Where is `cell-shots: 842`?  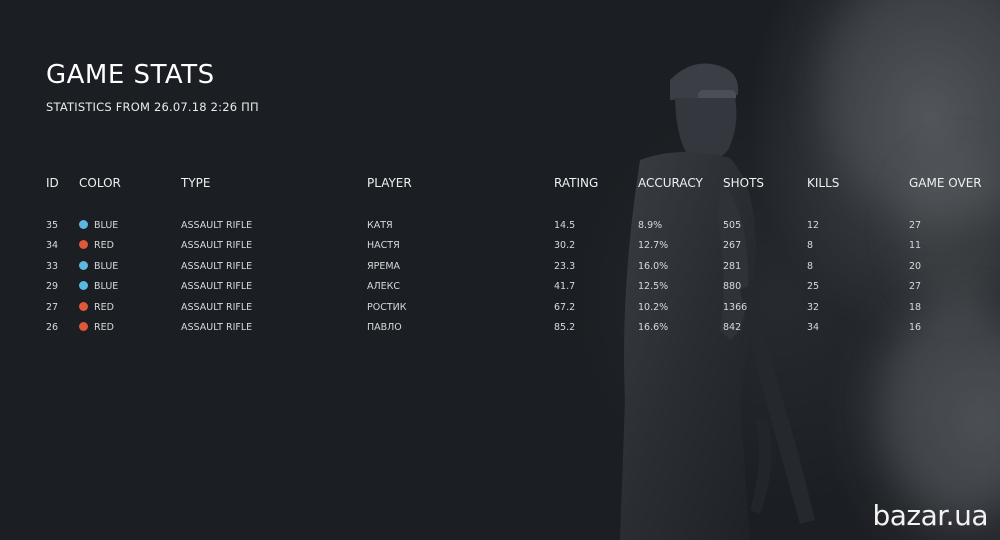 cell-shots: 842 is located at coordinates (732, 327).